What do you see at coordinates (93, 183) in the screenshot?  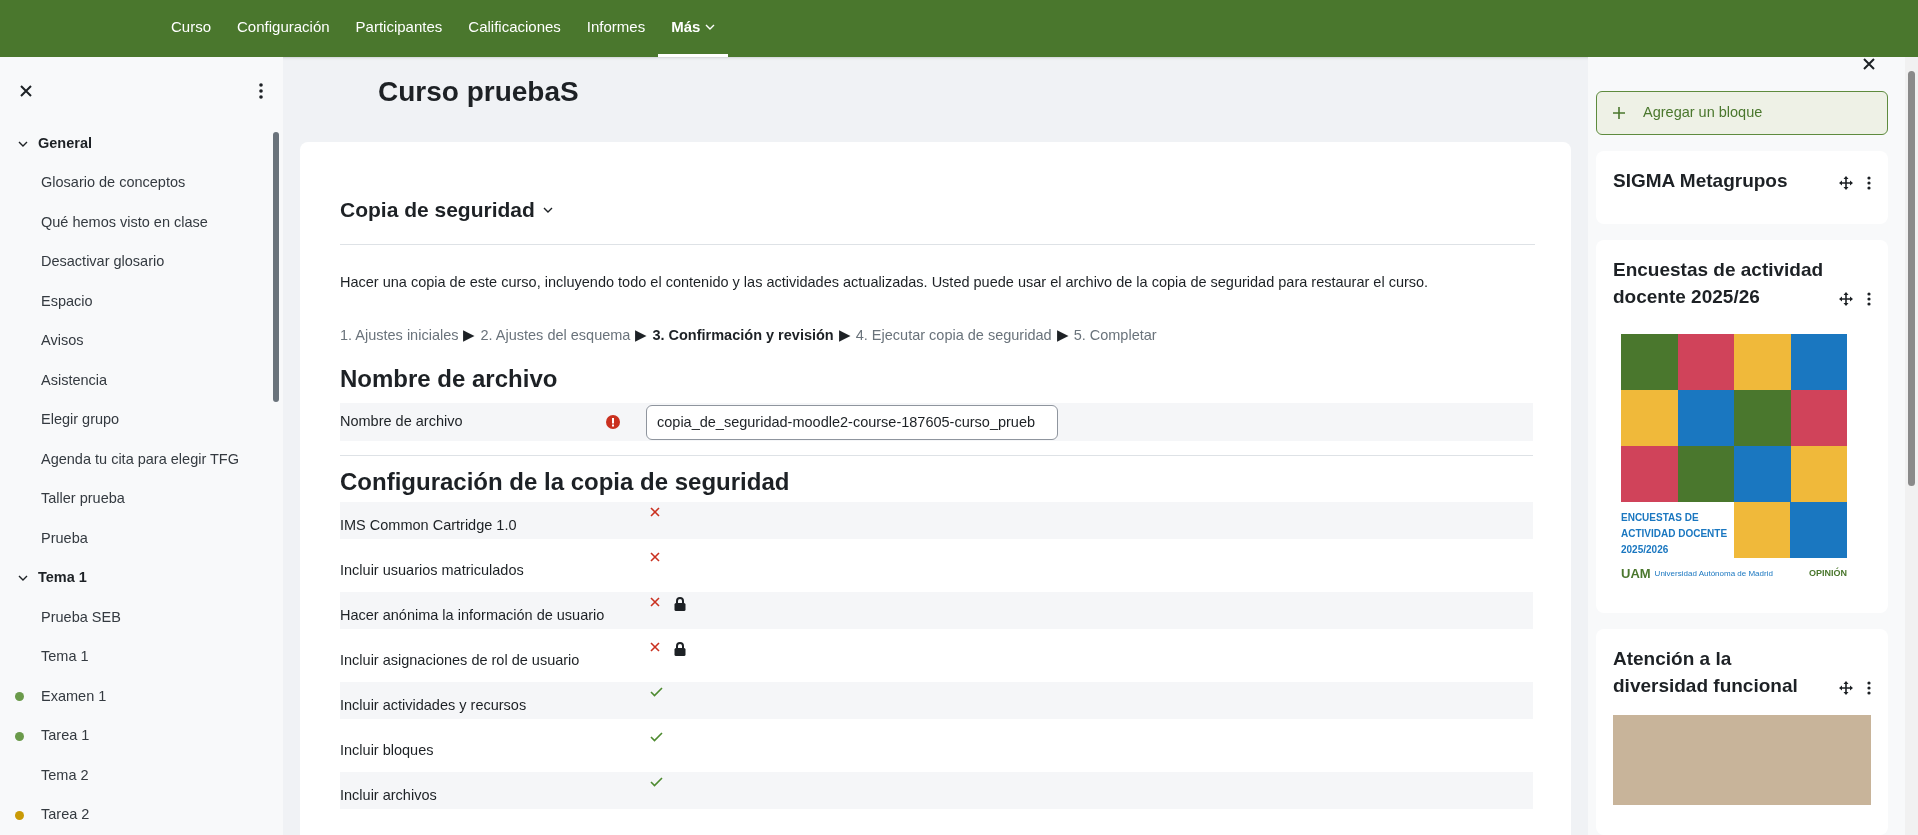 I see `course-index-link: Glosario de conceptos` at bounding box center [93, 183].